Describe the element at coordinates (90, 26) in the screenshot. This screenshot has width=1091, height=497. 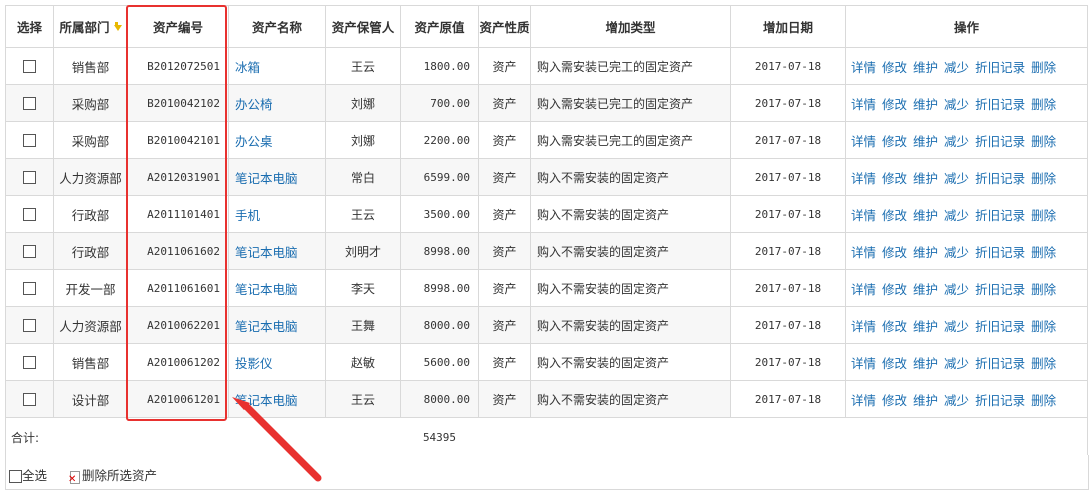
I see `col-header-dept: 所属部门` at that location.